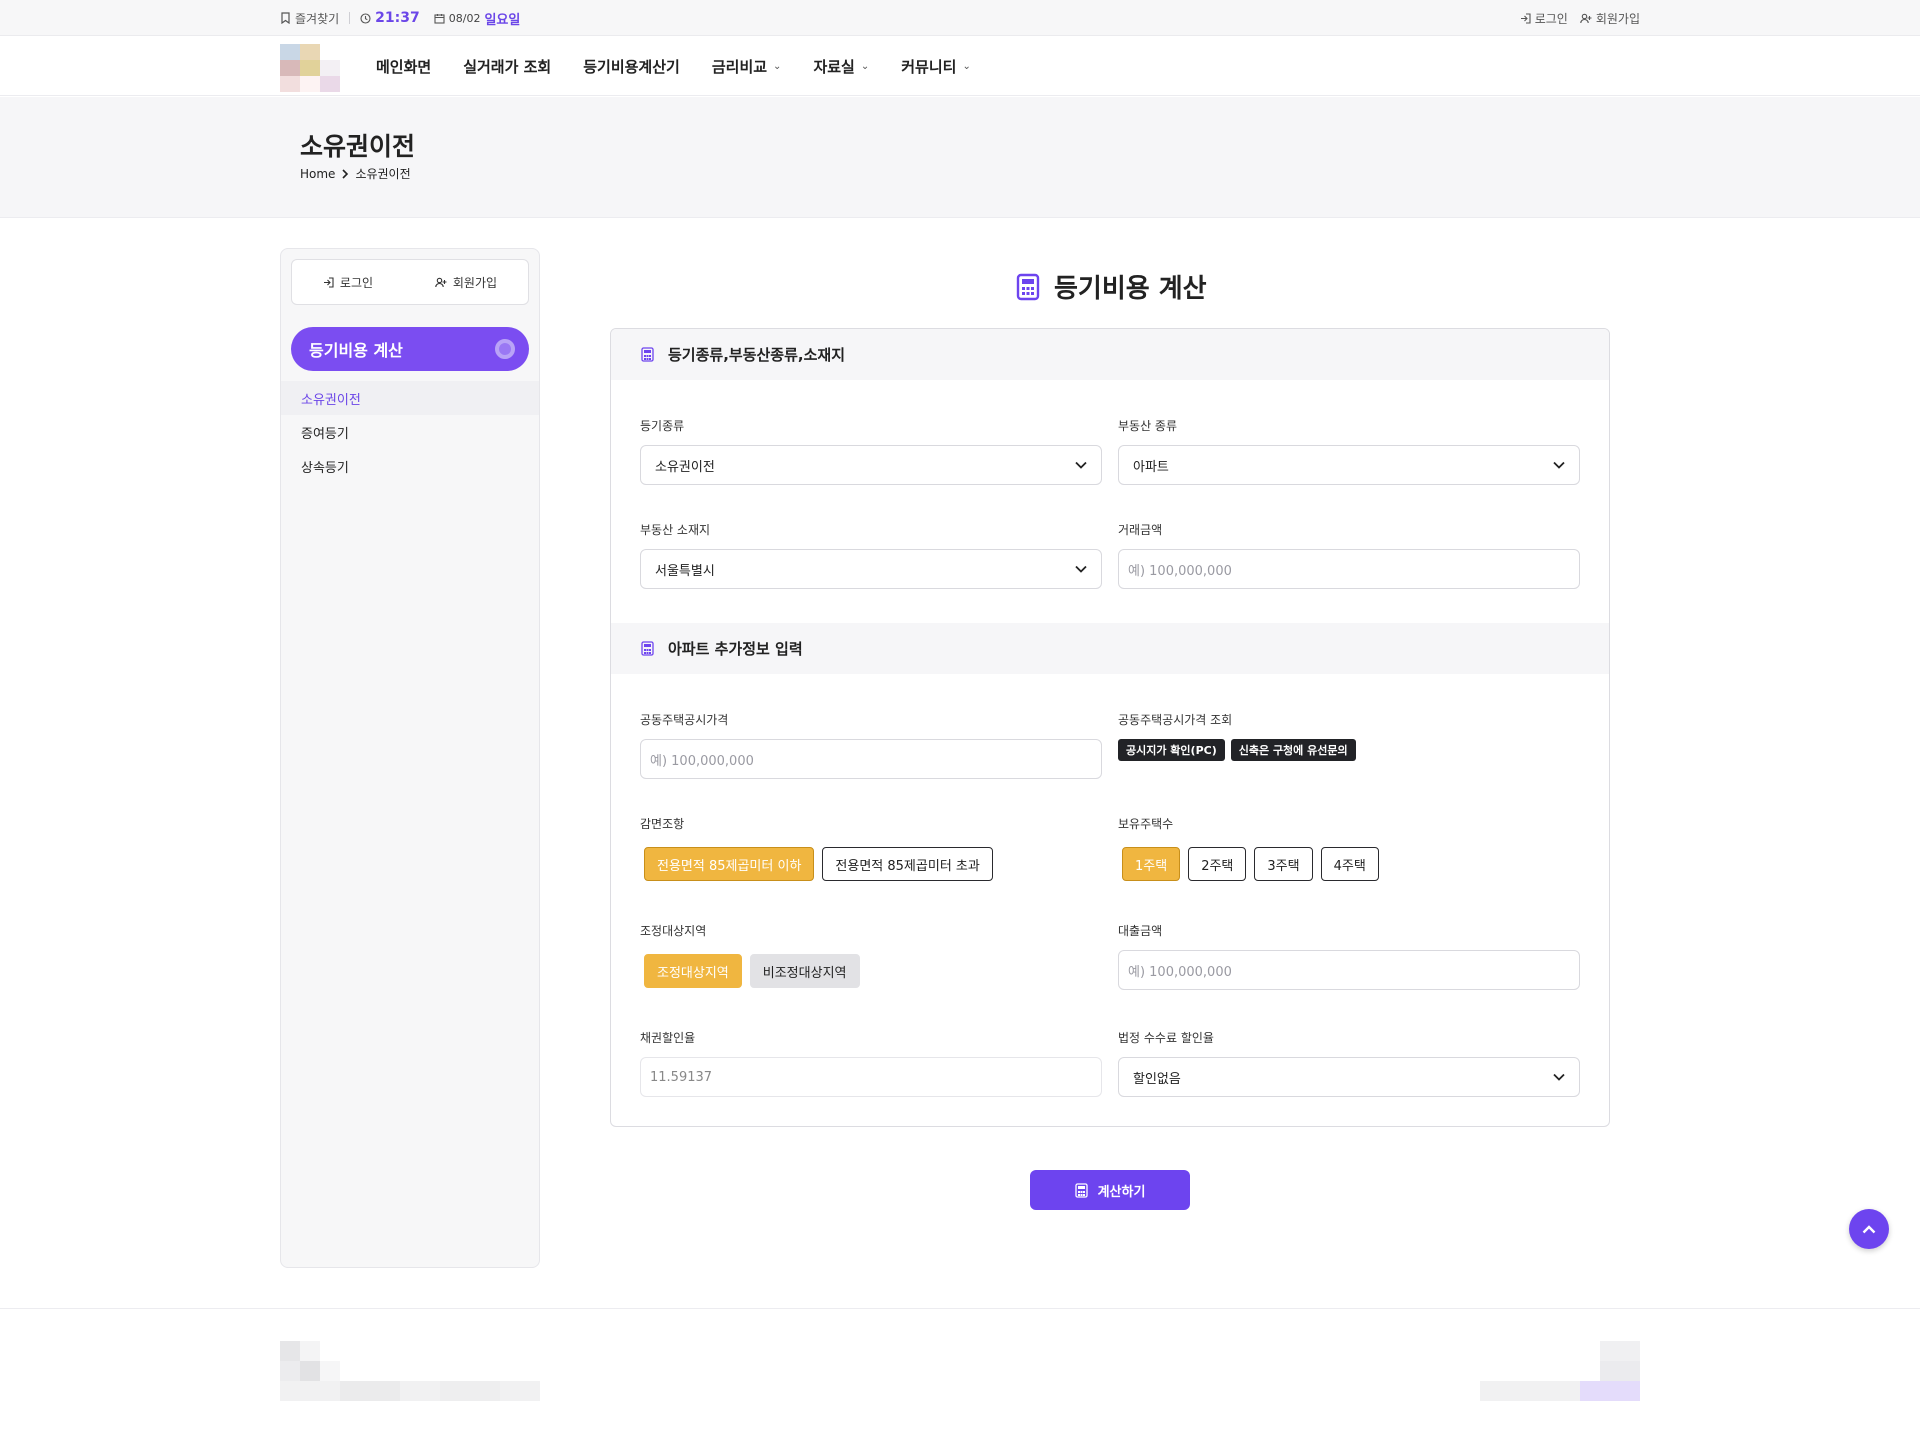  Describe the element at coordinates (1171, 750) in the screenshot. I see `public-price-check-button: 공시지가 확인(PC)` at that location.